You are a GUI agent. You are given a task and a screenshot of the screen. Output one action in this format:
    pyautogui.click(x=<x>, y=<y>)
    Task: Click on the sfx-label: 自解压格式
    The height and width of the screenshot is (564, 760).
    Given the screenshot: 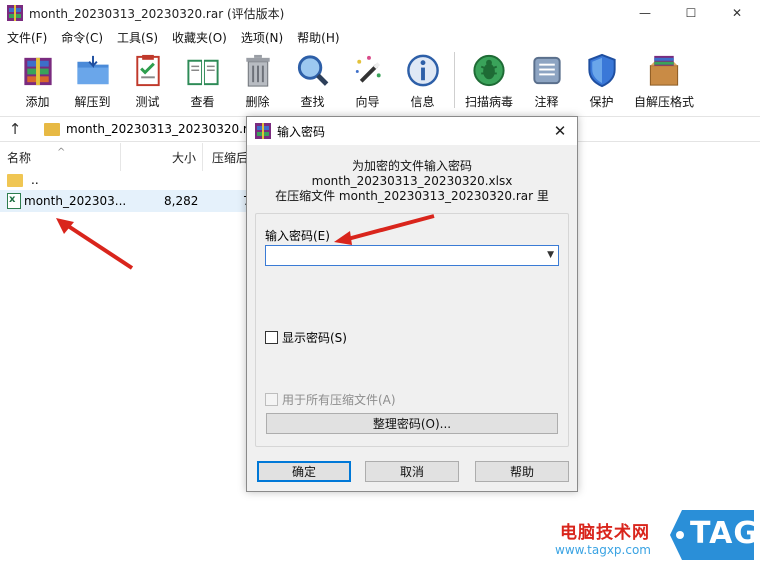 What is the action you would take?
    pyautogui.click(x=663, y=102)
    